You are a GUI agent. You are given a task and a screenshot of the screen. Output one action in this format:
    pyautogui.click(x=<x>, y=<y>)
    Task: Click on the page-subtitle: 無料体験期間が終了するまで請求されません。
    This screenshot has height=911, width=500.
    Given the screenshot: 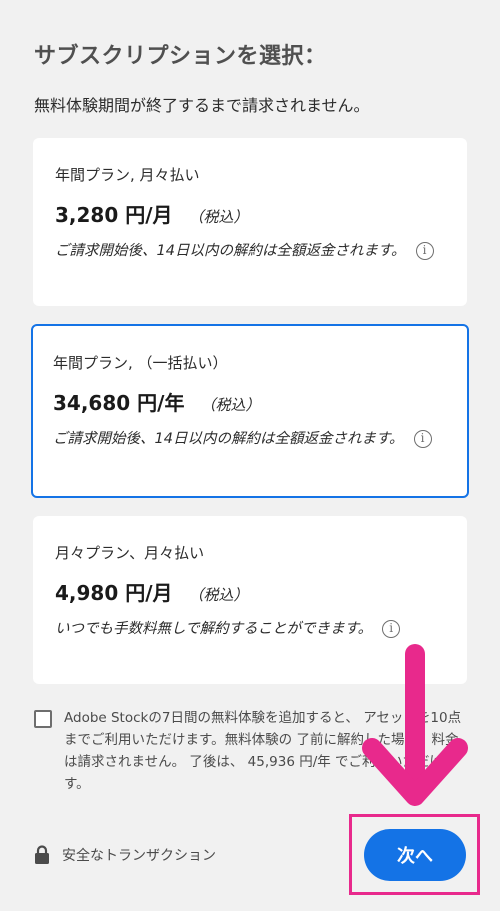 What is the action you would take?
    pyautogui.click(x=202, y=105)
    